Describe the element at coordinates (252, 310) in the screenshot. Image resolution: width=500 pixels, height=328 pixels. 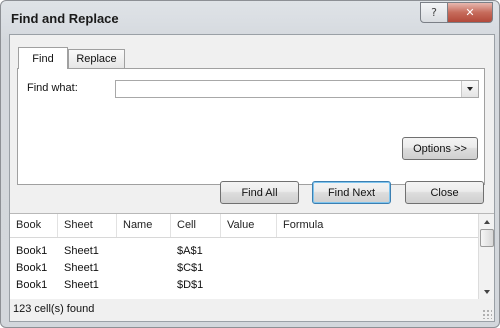
I see `status-bar: 123 cell(s) found` at that location.